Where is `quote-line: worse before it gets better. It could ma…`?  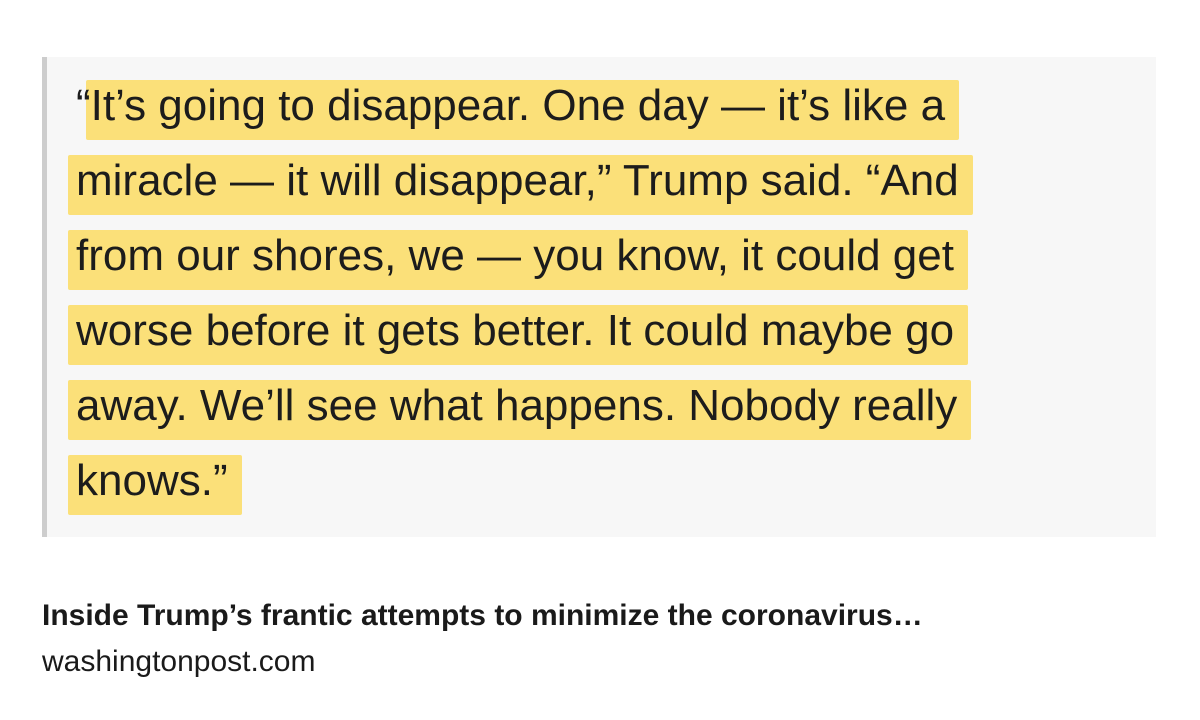
quote-line: worse before it gets better. It could ma… is located at coordinates (518, 337).